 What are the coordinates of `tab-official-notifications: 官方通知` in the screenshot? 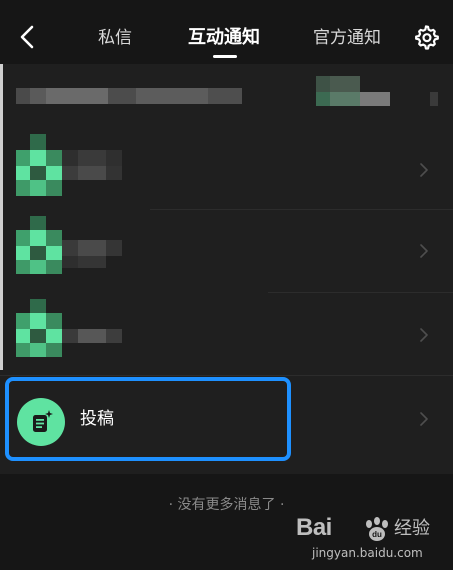 It's located at (347, 38).